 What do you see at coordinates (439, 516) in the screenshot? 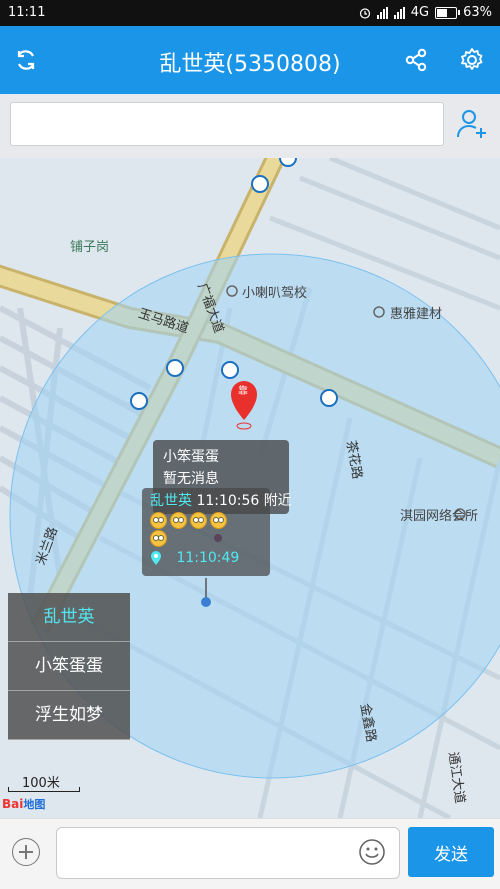
I see `place-label-internet-cafe: 淇园网络会所` at bounding box center [439, 516].